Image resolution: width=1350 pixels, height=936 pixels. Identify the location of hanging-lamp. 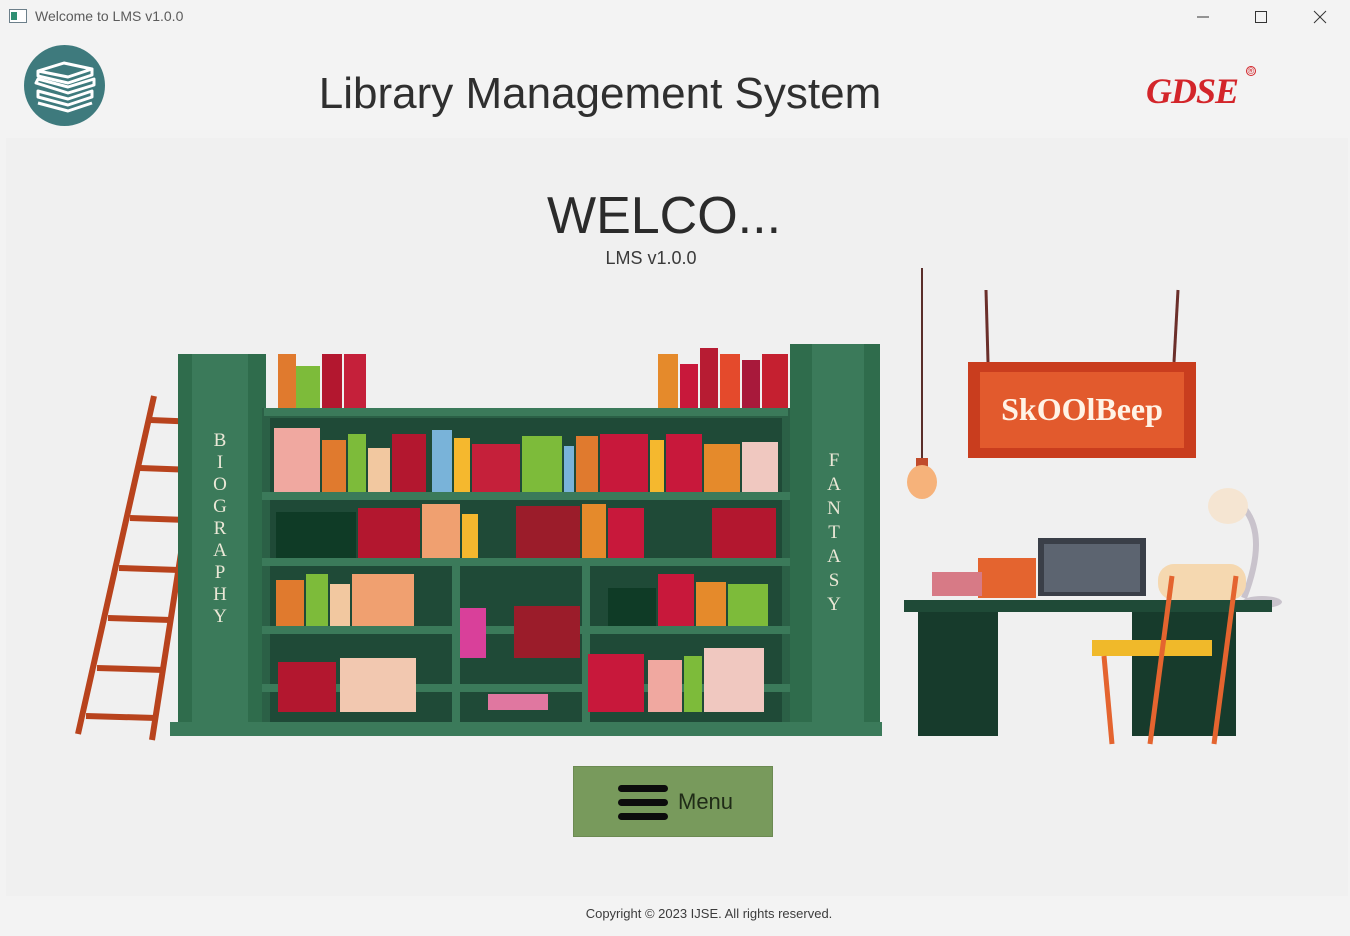
(922, 383).